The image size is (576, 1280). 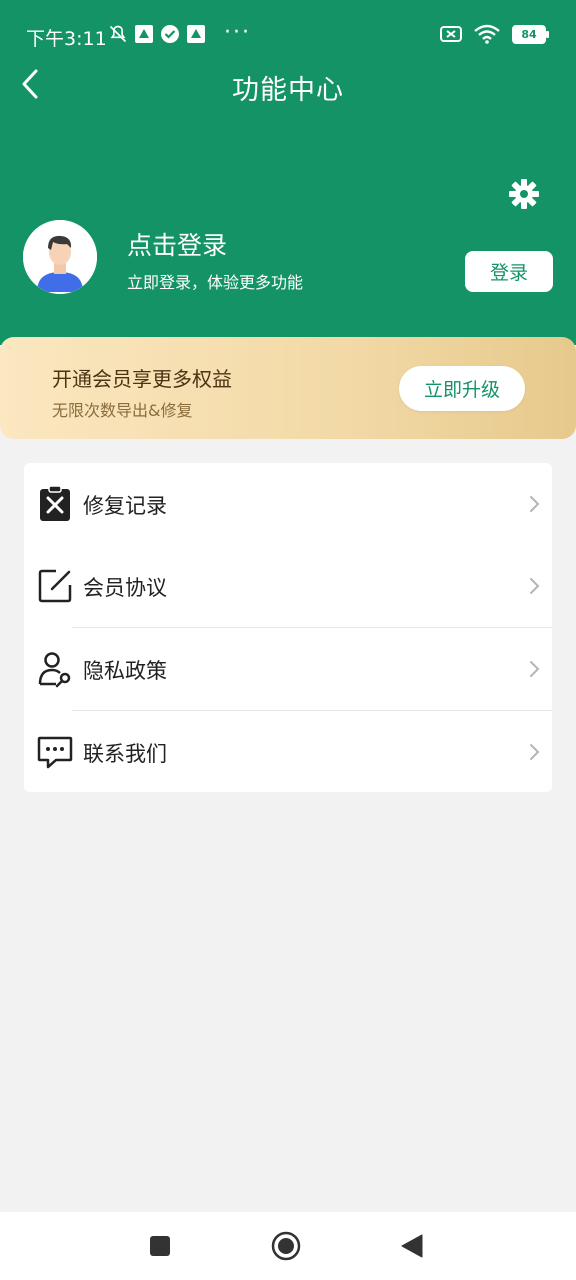 I want to click on avatar, so click(x=60, y=257).